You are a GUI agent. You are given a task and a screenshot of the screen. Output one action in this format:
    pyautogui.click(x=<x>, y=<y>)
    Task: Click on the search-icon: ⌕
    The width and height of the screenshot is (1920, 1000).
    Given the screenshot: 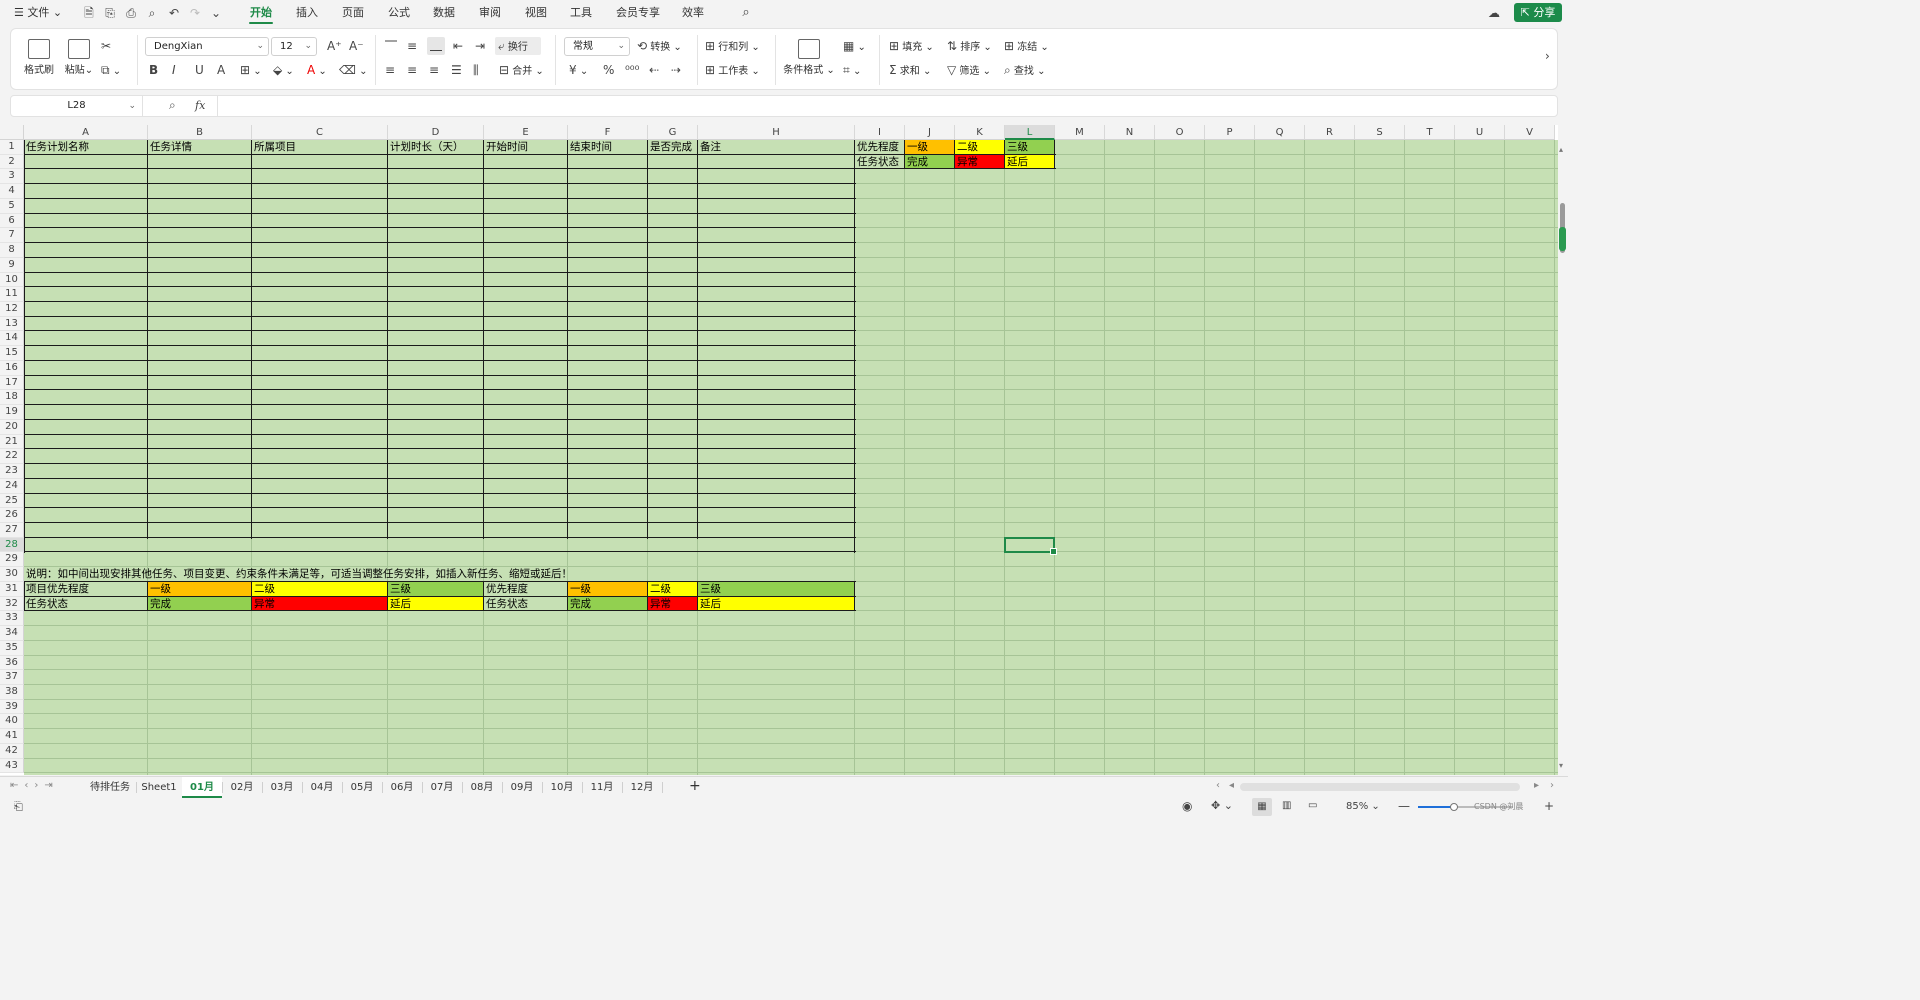 What is the action you would take?
    pyautogui.click(x=746, y=13)
    